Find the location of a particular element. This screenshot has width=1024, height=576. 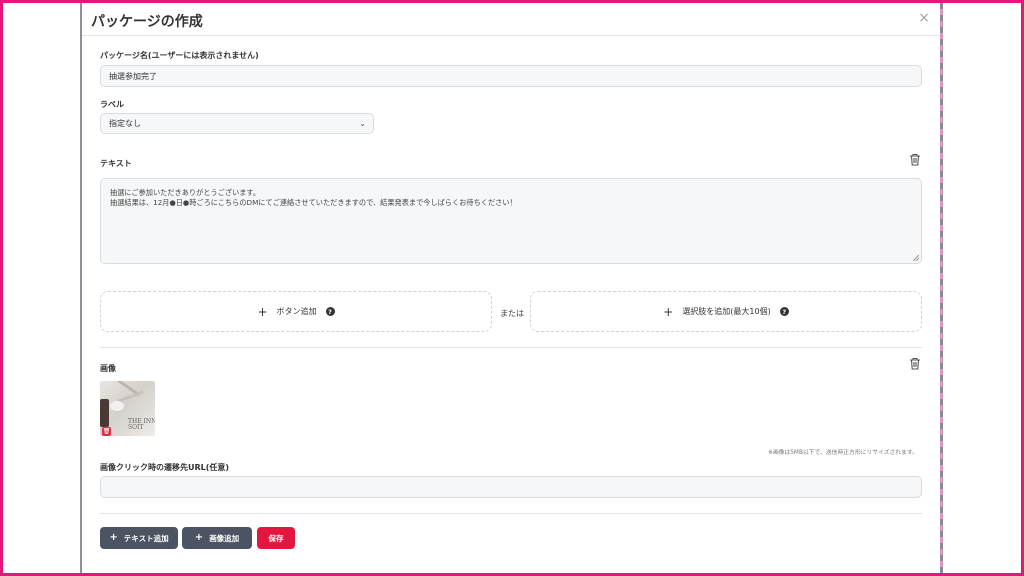

resize-handle is located at coordinates (916, 258).